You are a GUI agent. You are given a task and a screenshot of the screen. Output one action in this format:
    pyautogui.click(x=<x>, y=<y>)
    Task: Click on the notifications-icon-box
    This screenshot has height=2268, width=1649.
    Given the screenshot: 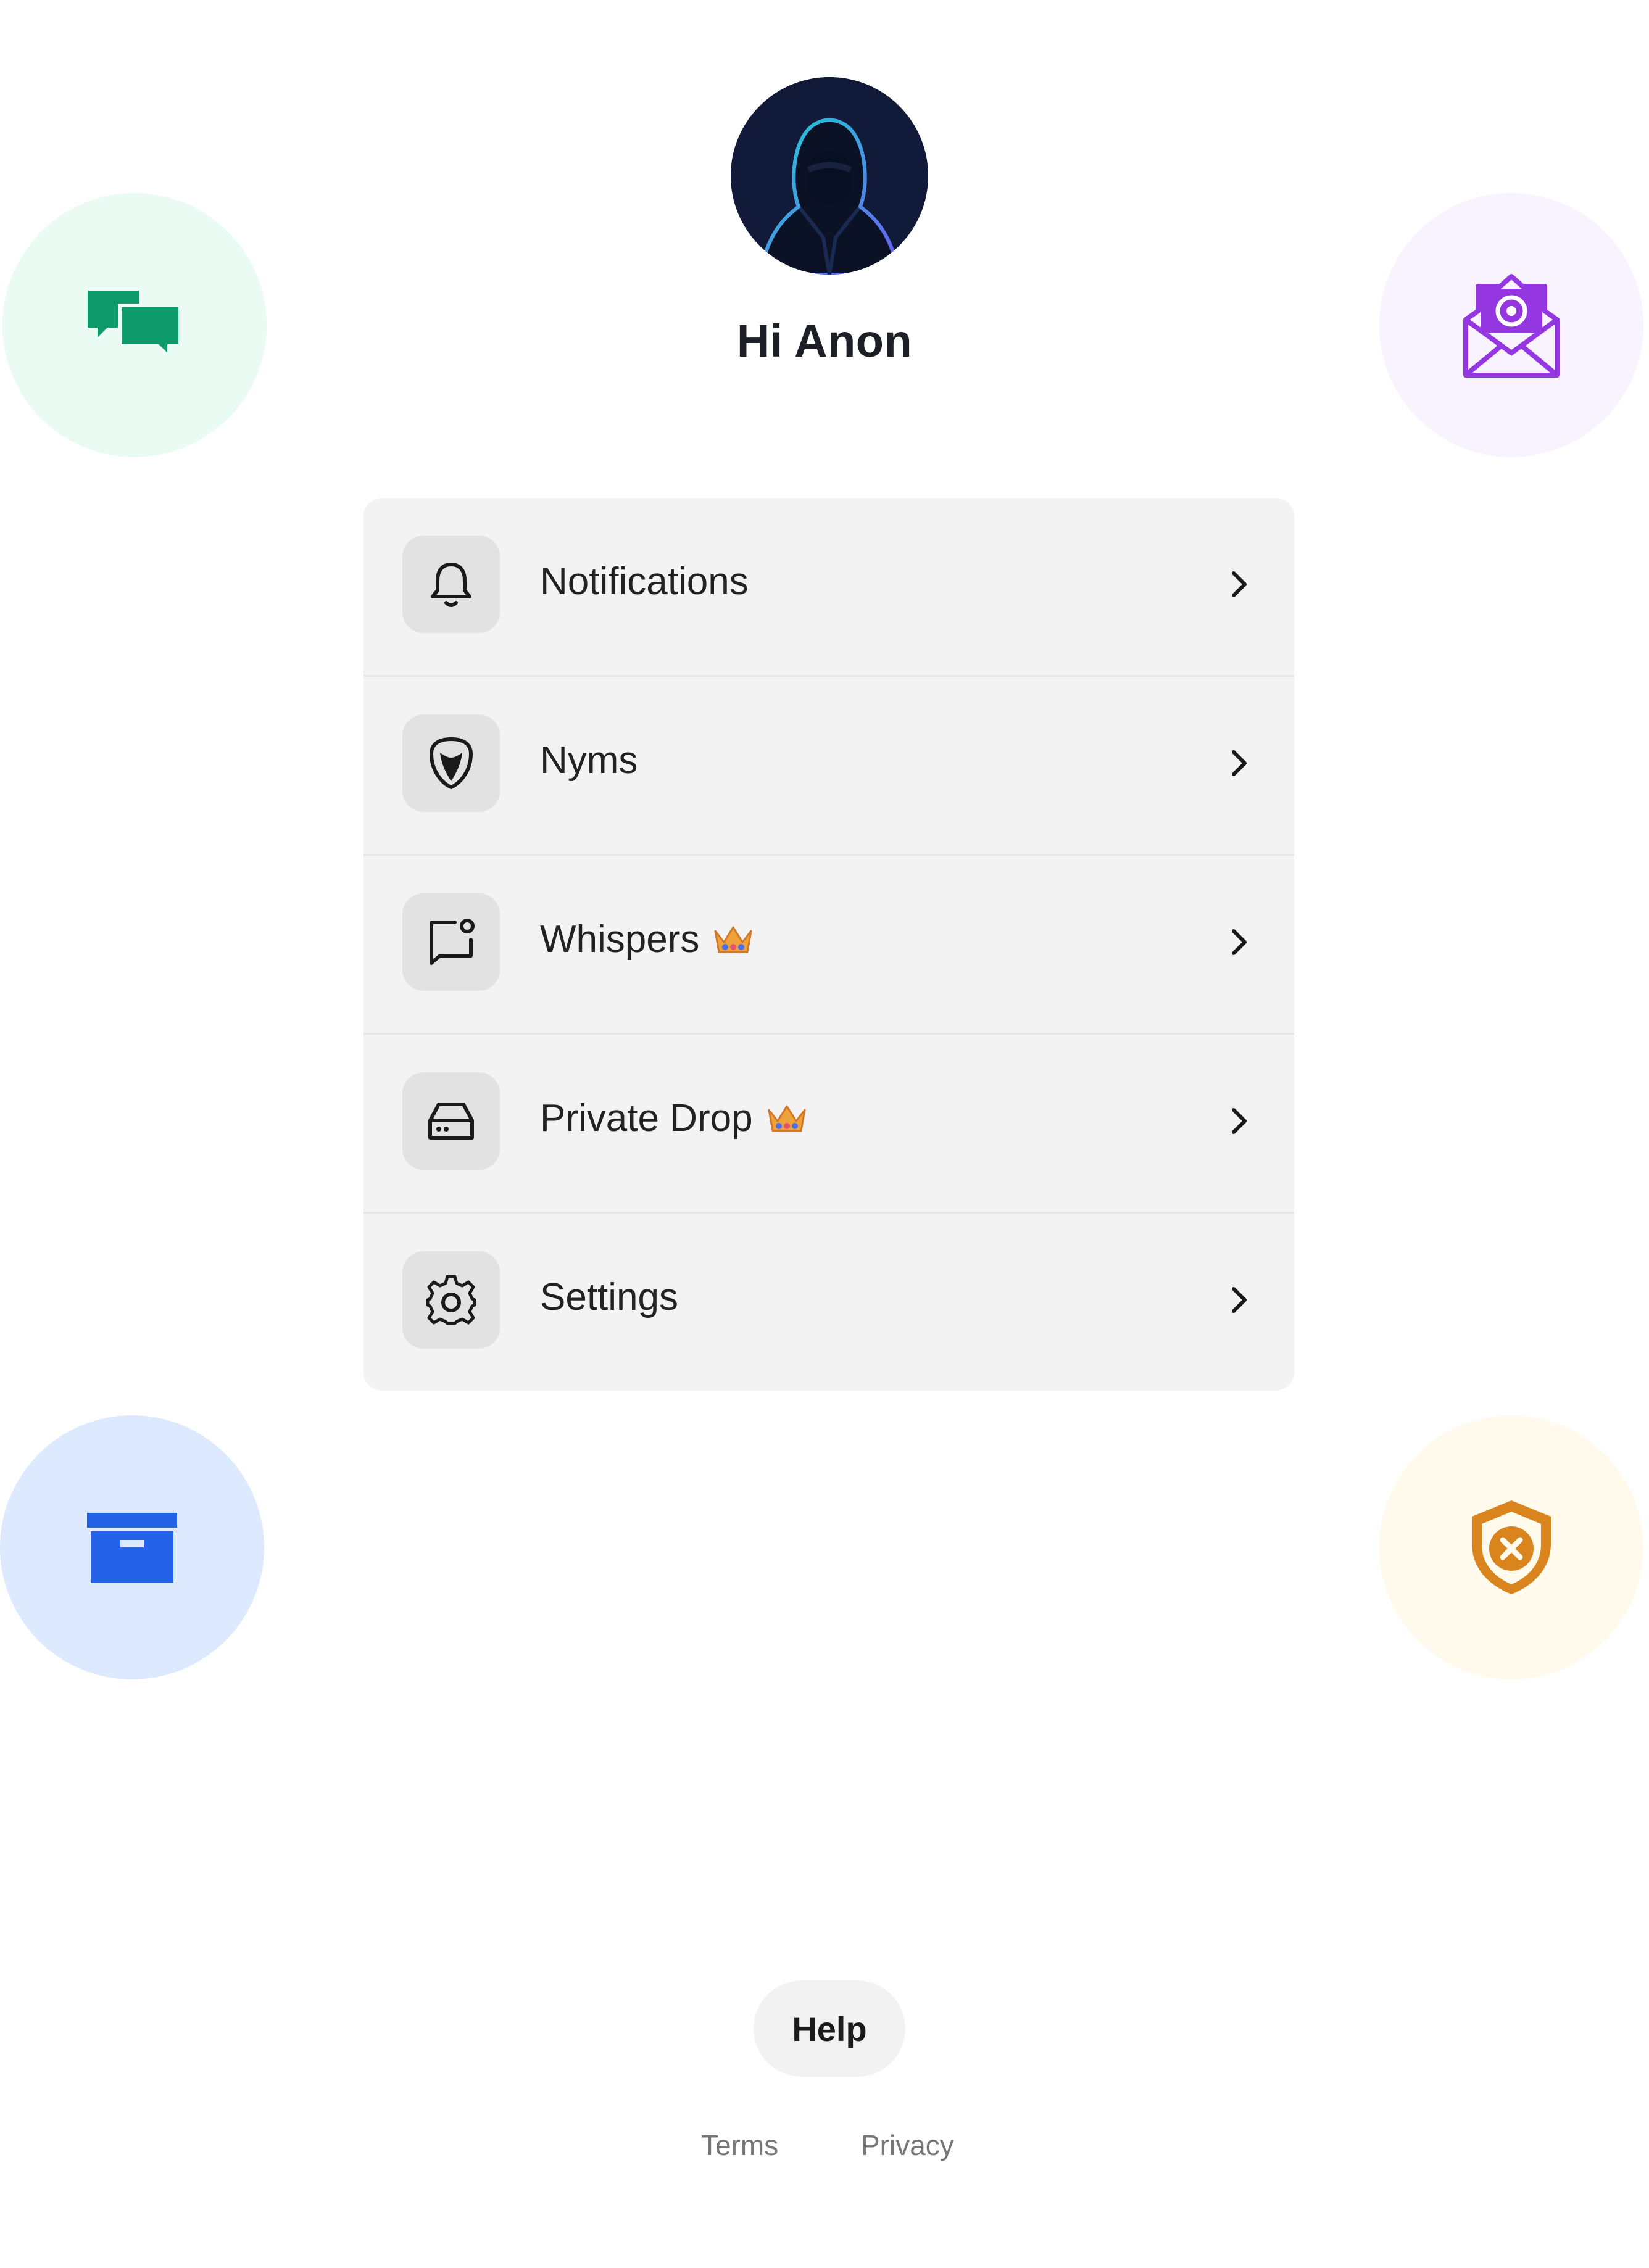 What is the action you would take?
    pyautogui.click(x=451, y=584)
    